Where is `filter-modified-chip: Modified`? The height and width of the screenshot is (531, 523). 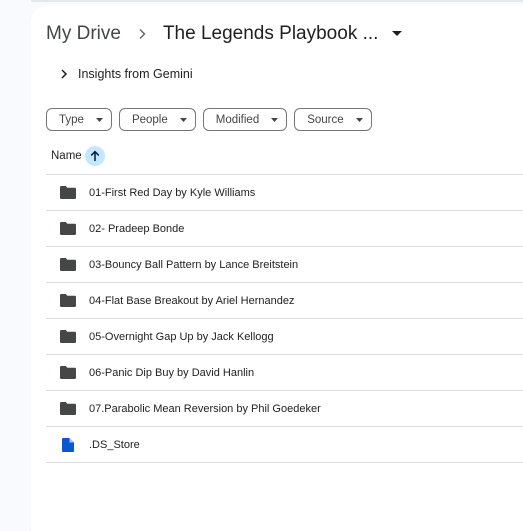
filter-modified-chip: Modified is located at coordinates (245, 119).